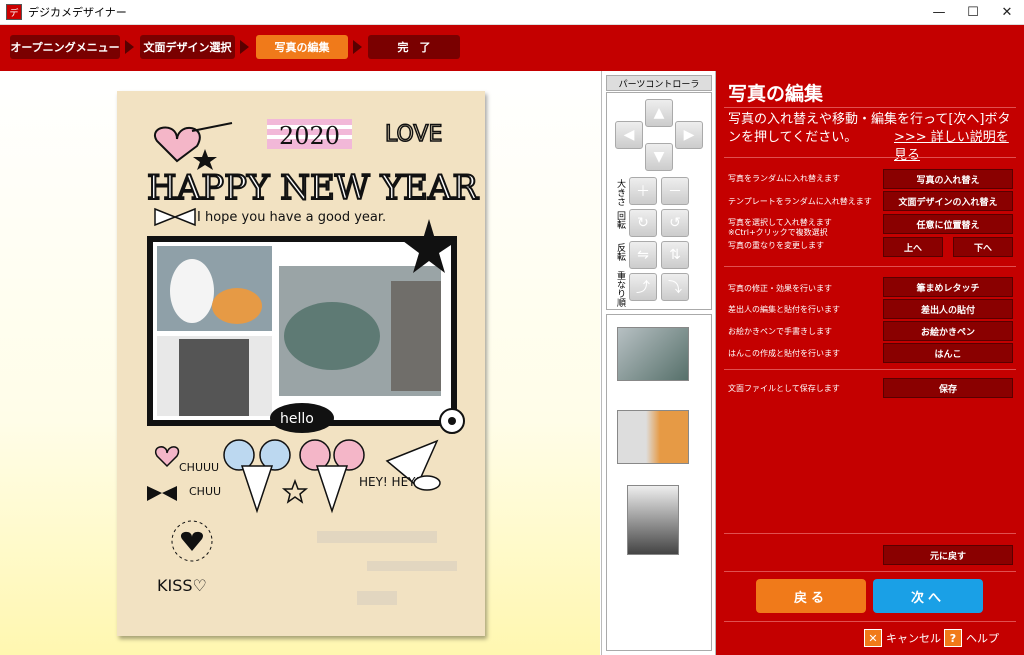 The image size is (1024, 655). Describe the element at coordinates (291, 217) in the screenshot. I see `greeting-text: I hope you have a good year.` at that location.